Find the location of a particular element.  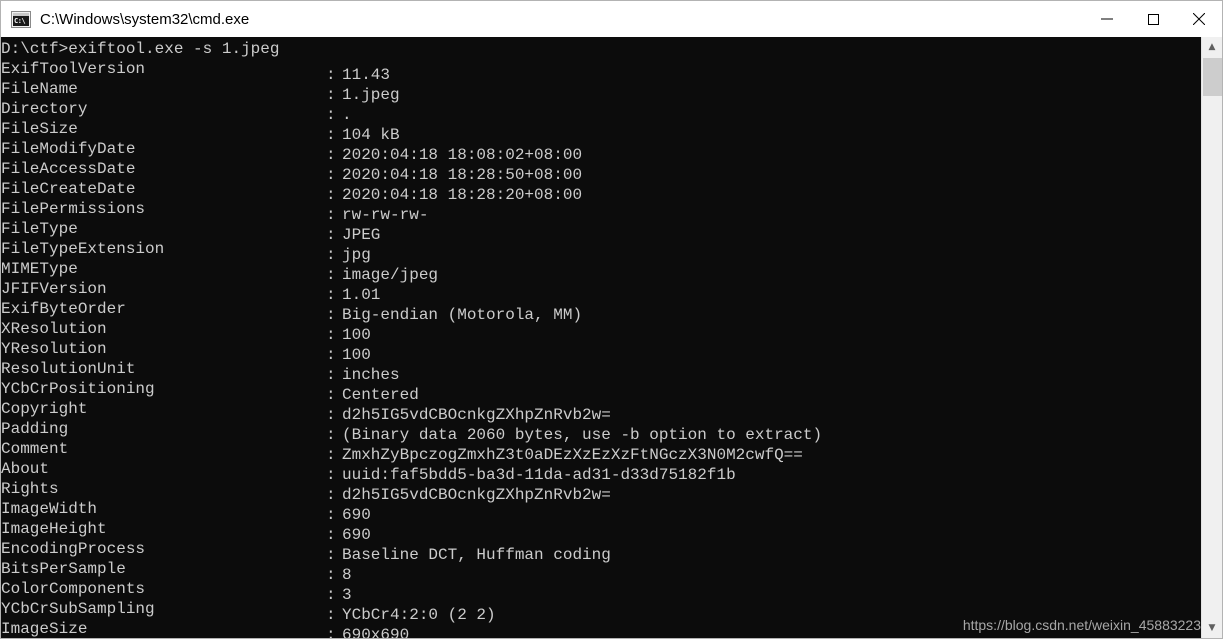

metadata-value: 690x690 is located at coordinates (376, 632).